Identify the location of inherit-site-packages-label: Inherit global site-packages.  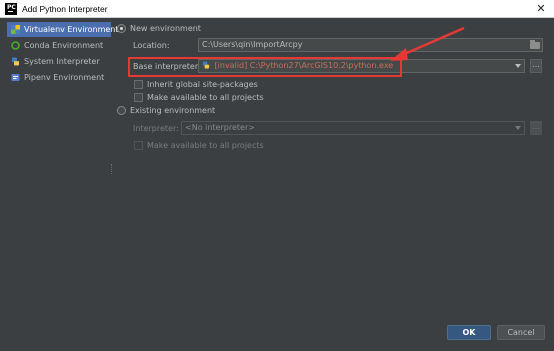
(202, 84).